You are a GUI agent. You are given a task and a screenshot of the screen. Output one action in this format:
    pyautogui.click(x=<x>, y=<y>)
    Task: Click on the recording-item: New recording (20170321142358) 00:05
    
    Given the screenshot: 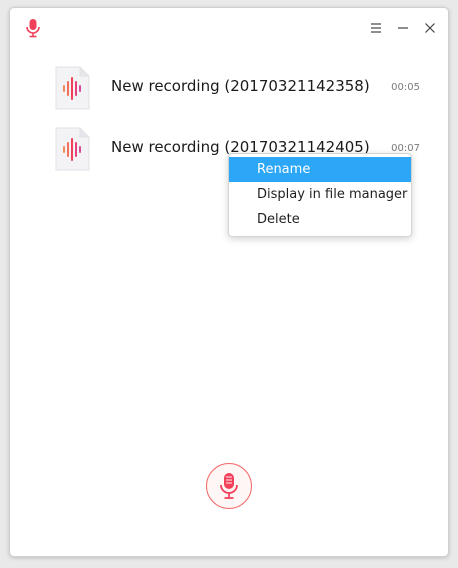 What is the action you would take?
    pyautogui.click(x=229, y=88)
    